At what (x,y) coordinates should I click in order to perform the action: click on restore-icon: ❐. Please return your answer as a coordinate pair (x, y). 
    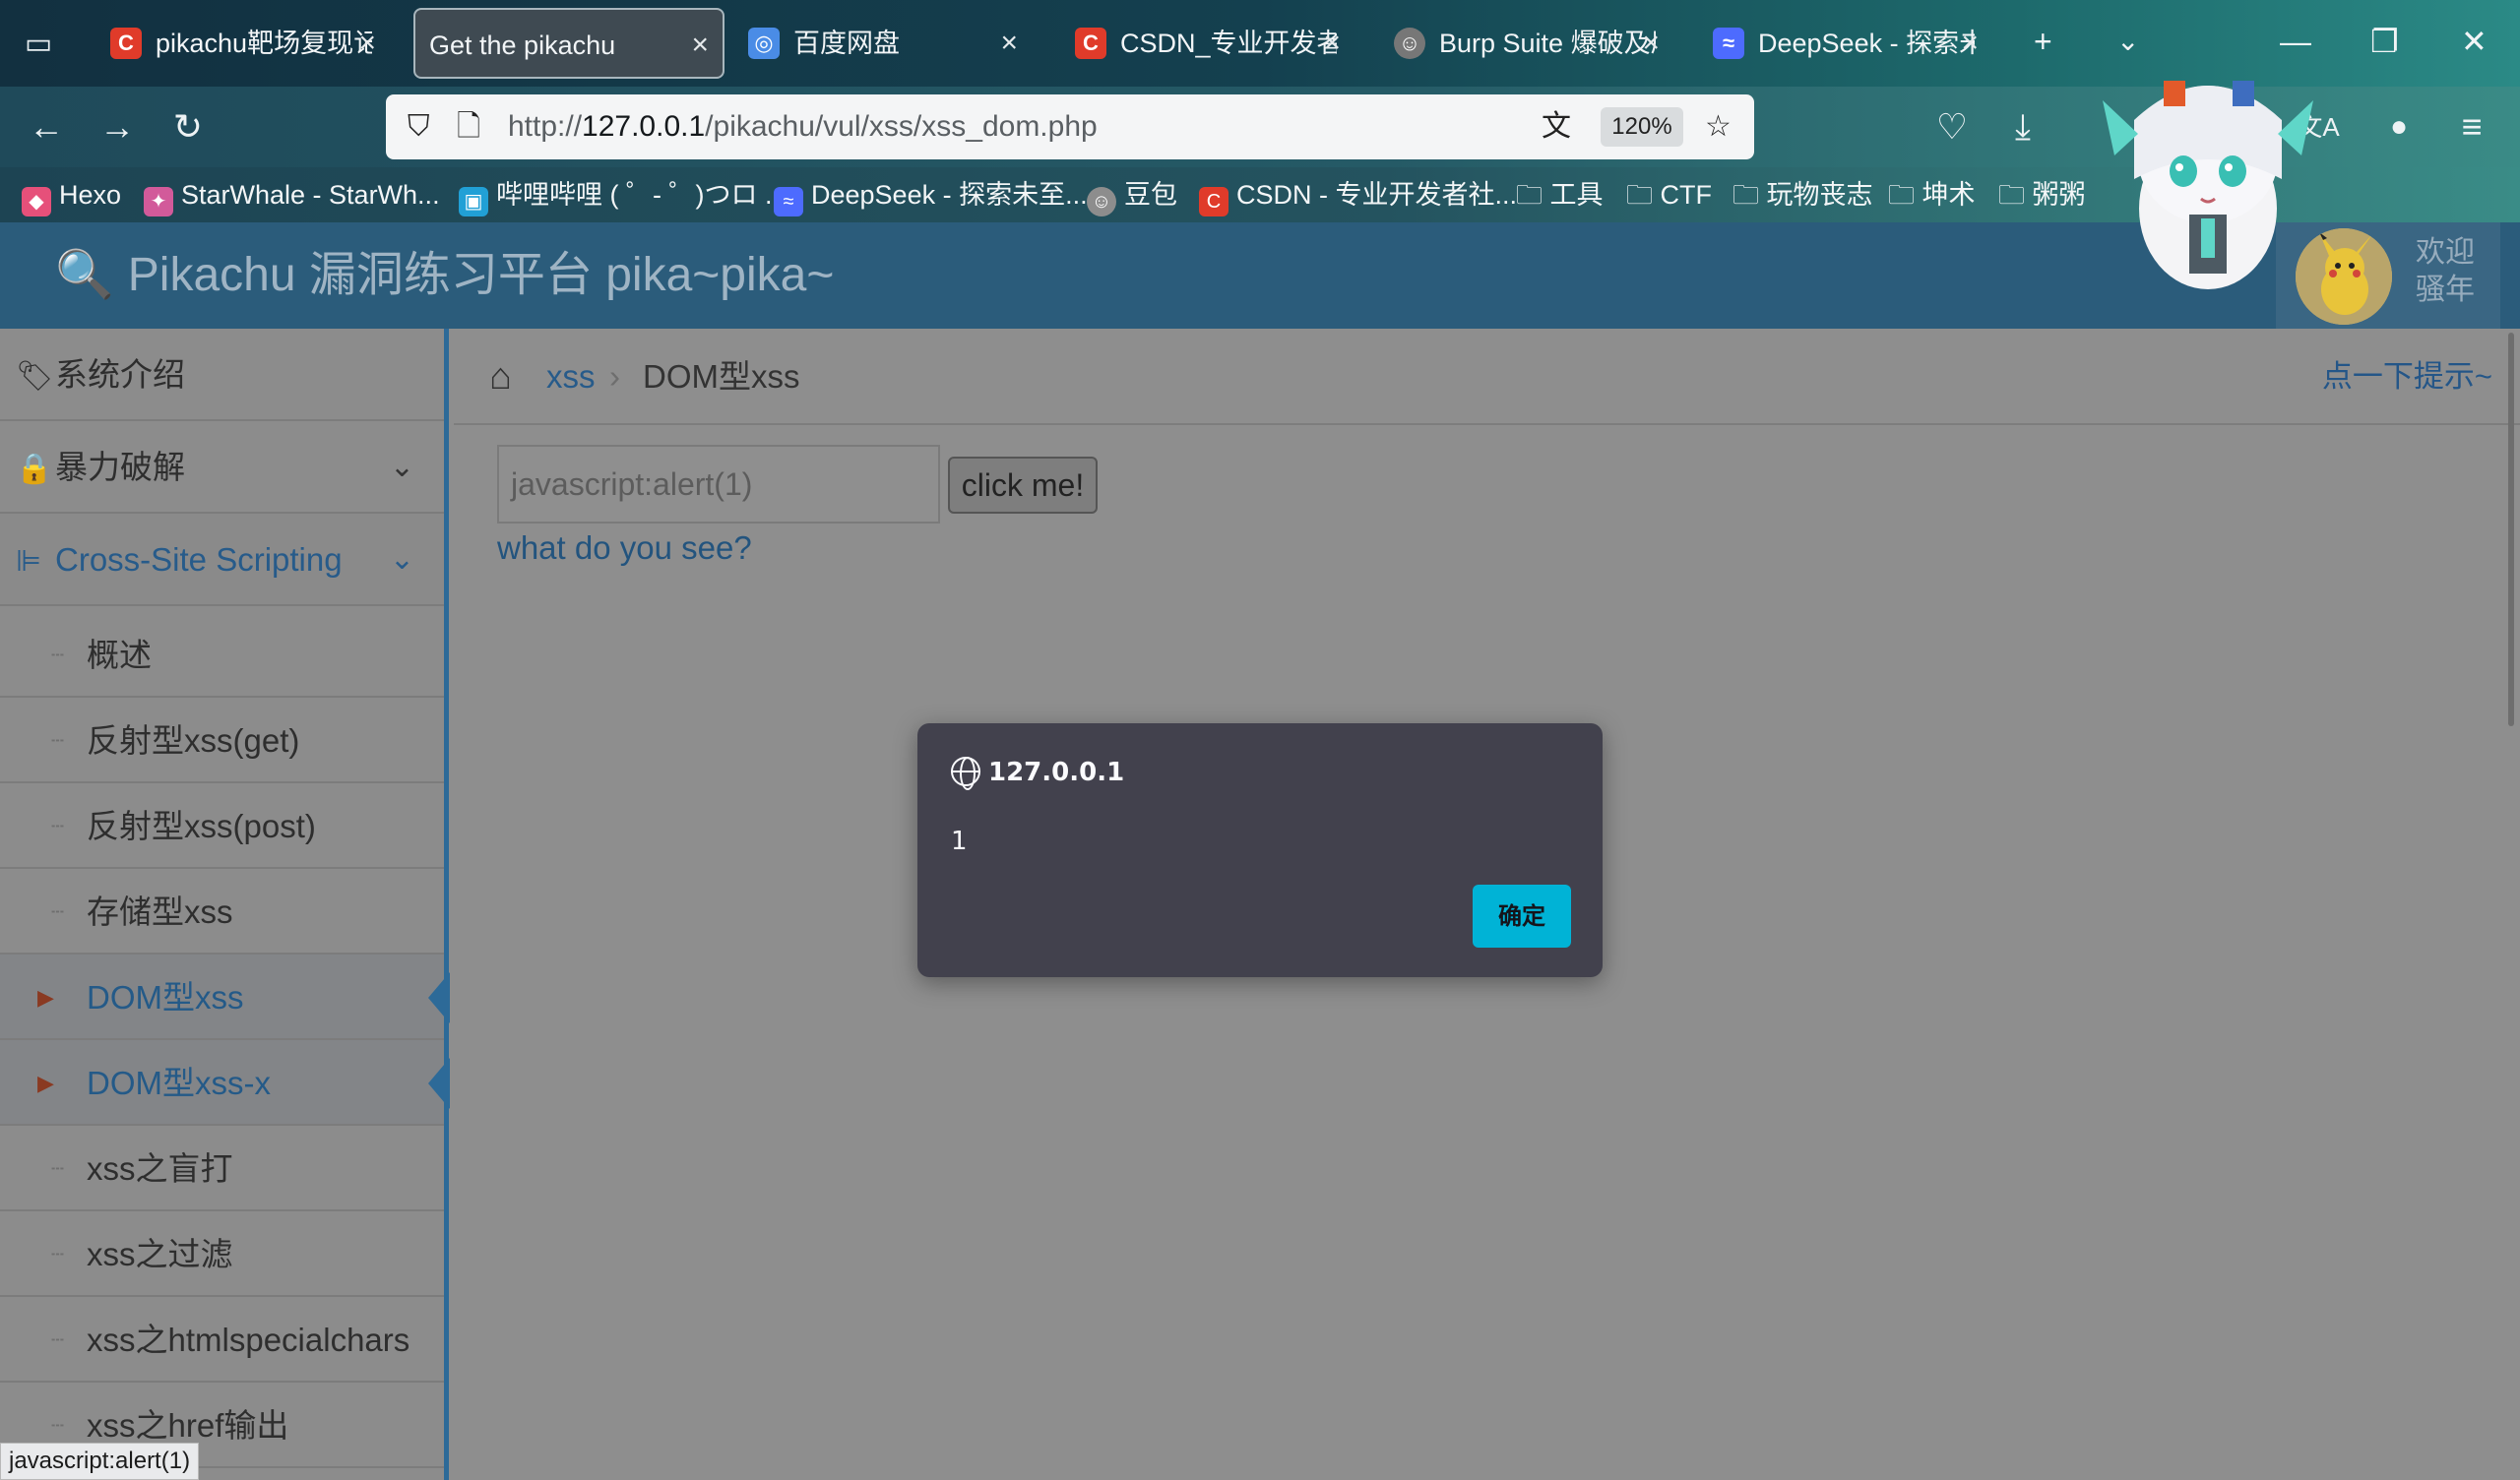
    Looking at the image, I should click on (2384, 42).